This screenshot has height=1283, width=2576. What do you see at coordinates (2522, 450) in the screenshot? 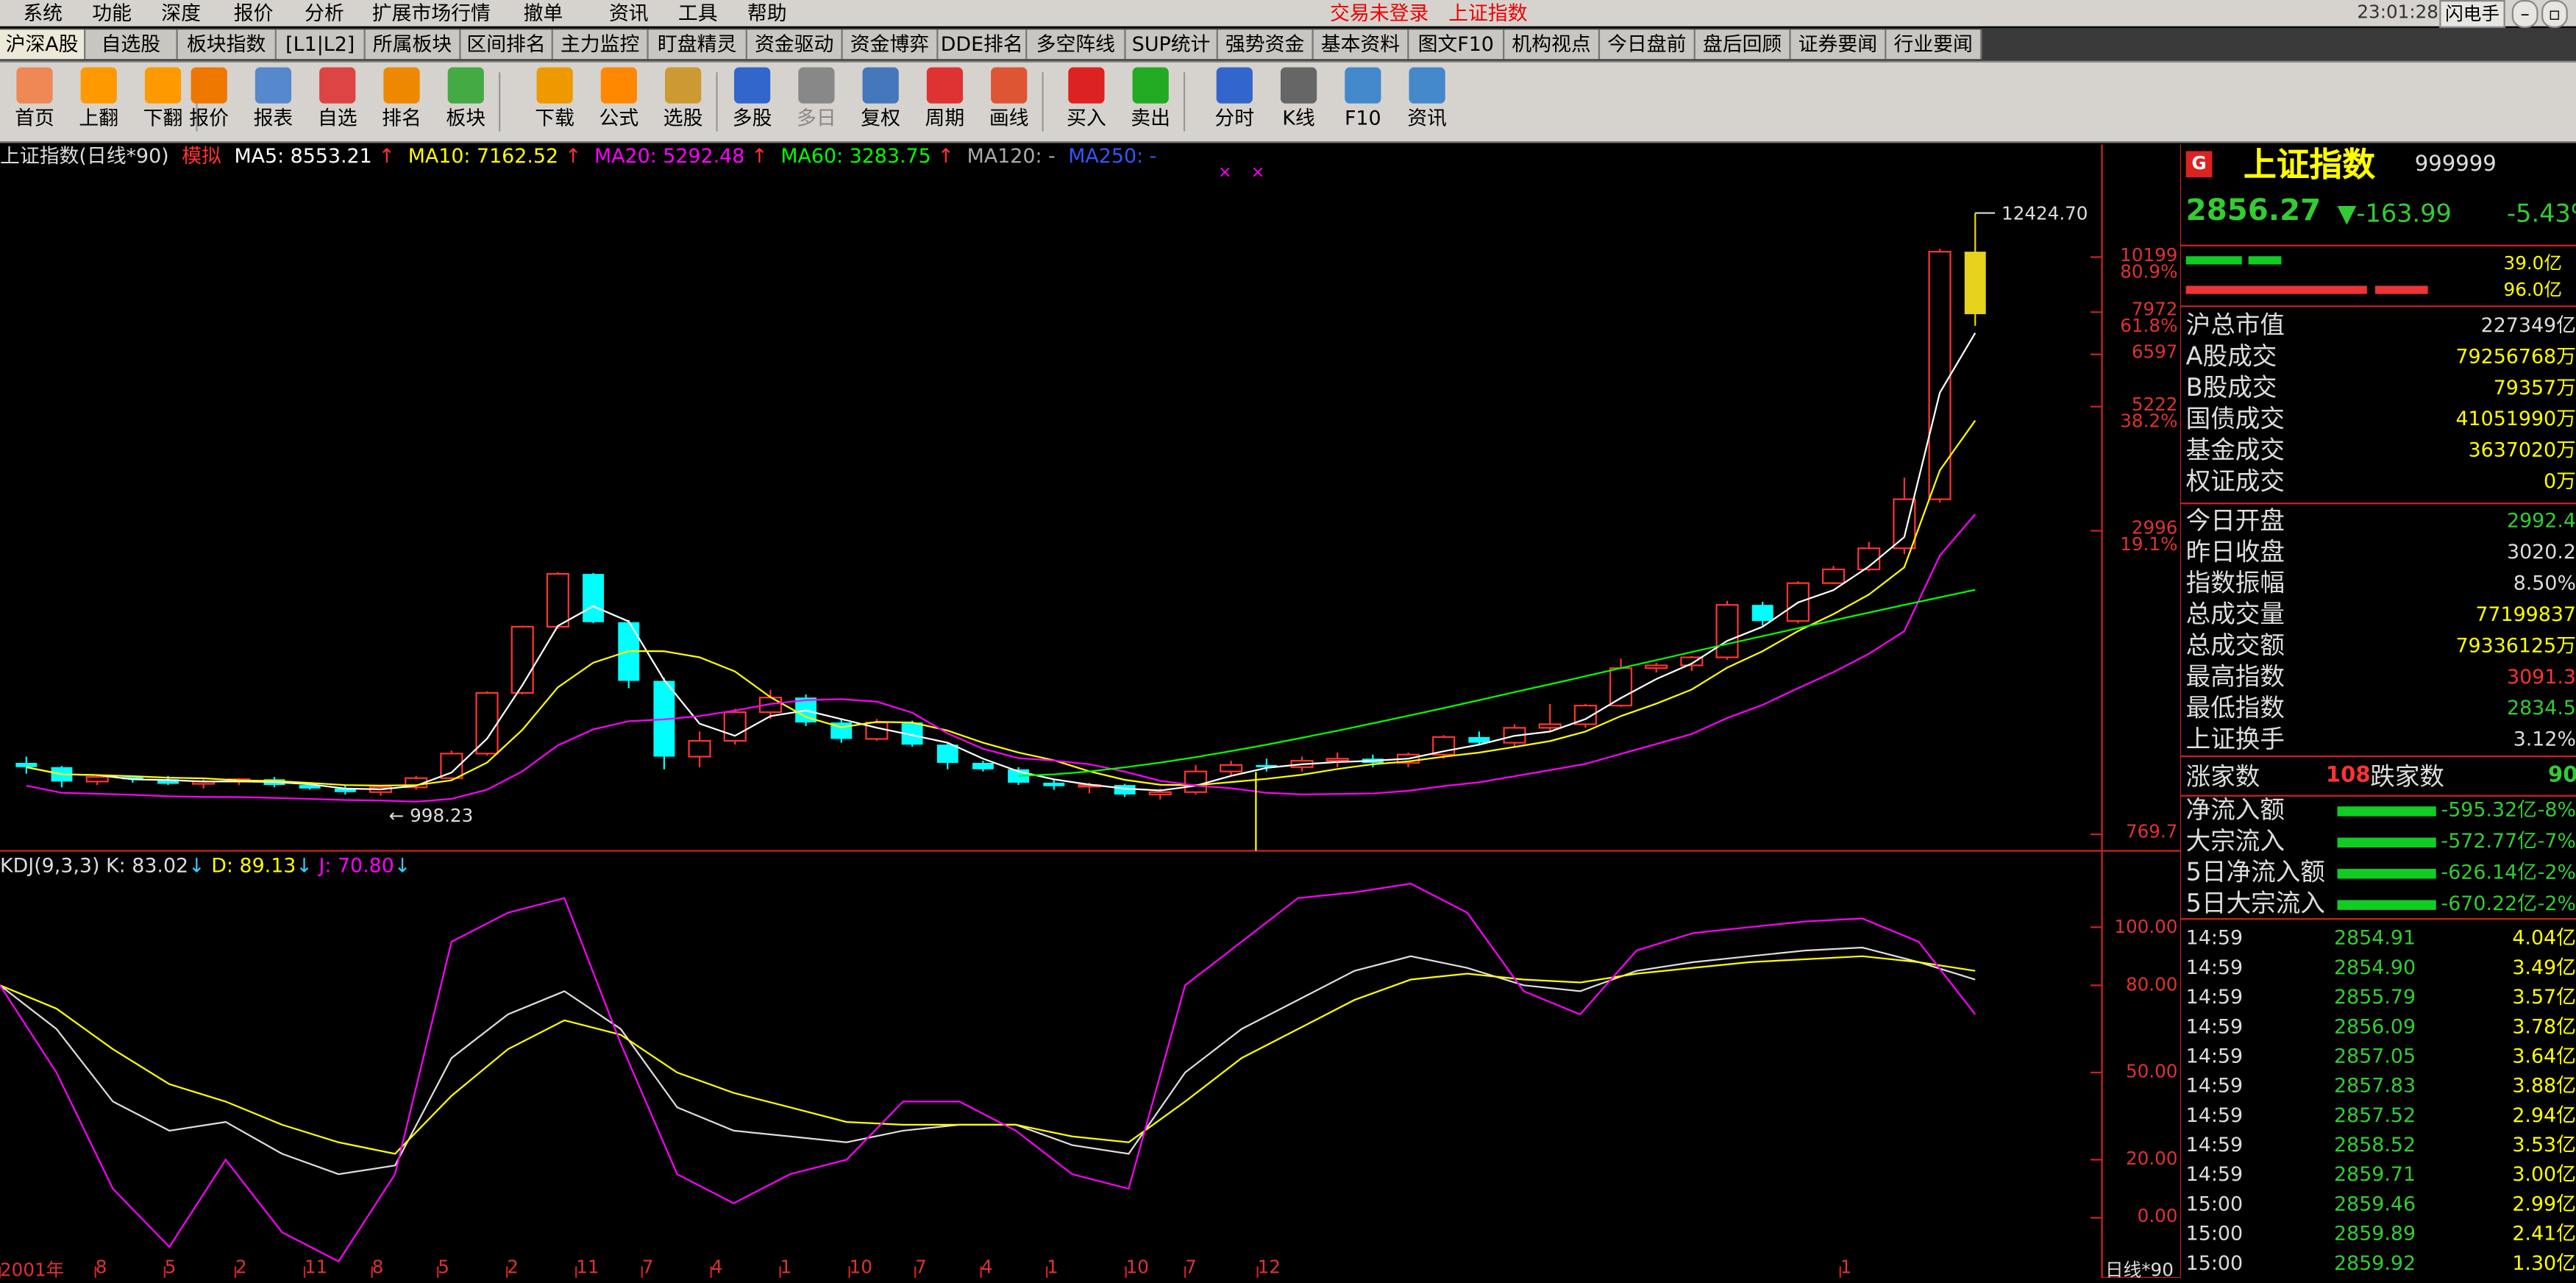
I see `stat-value: 3637020万` at bounding box center [2522, 450].